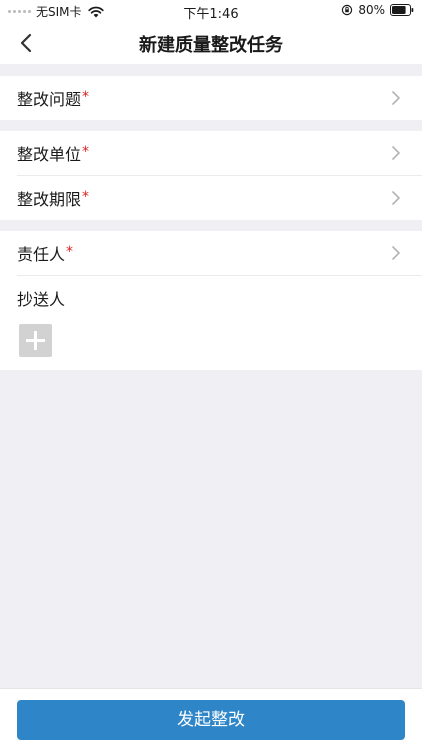 The image size is (422, 751). What do you see at coordinates (211, 45) in the screenshot?
I see `page-title: 新建质量整改任务` at bounding box center [211, 45].